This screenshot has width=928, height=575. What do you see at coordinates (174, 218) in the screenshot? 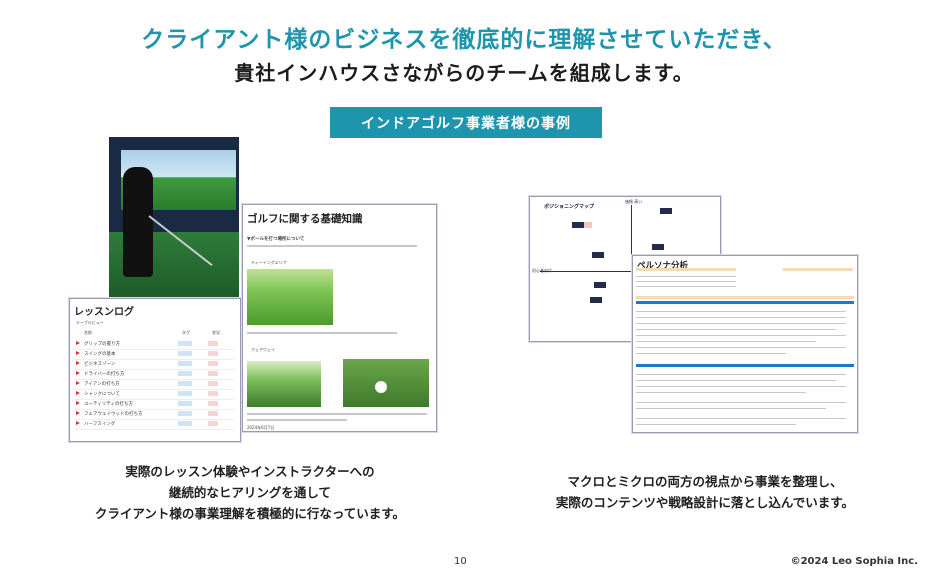
I see `indoor-golf-photo` at bounding box center [174, 218].